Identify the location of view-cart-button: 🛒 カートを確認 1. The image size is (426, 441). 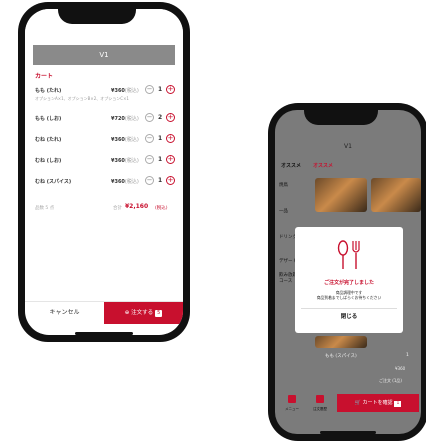
(378, 403).